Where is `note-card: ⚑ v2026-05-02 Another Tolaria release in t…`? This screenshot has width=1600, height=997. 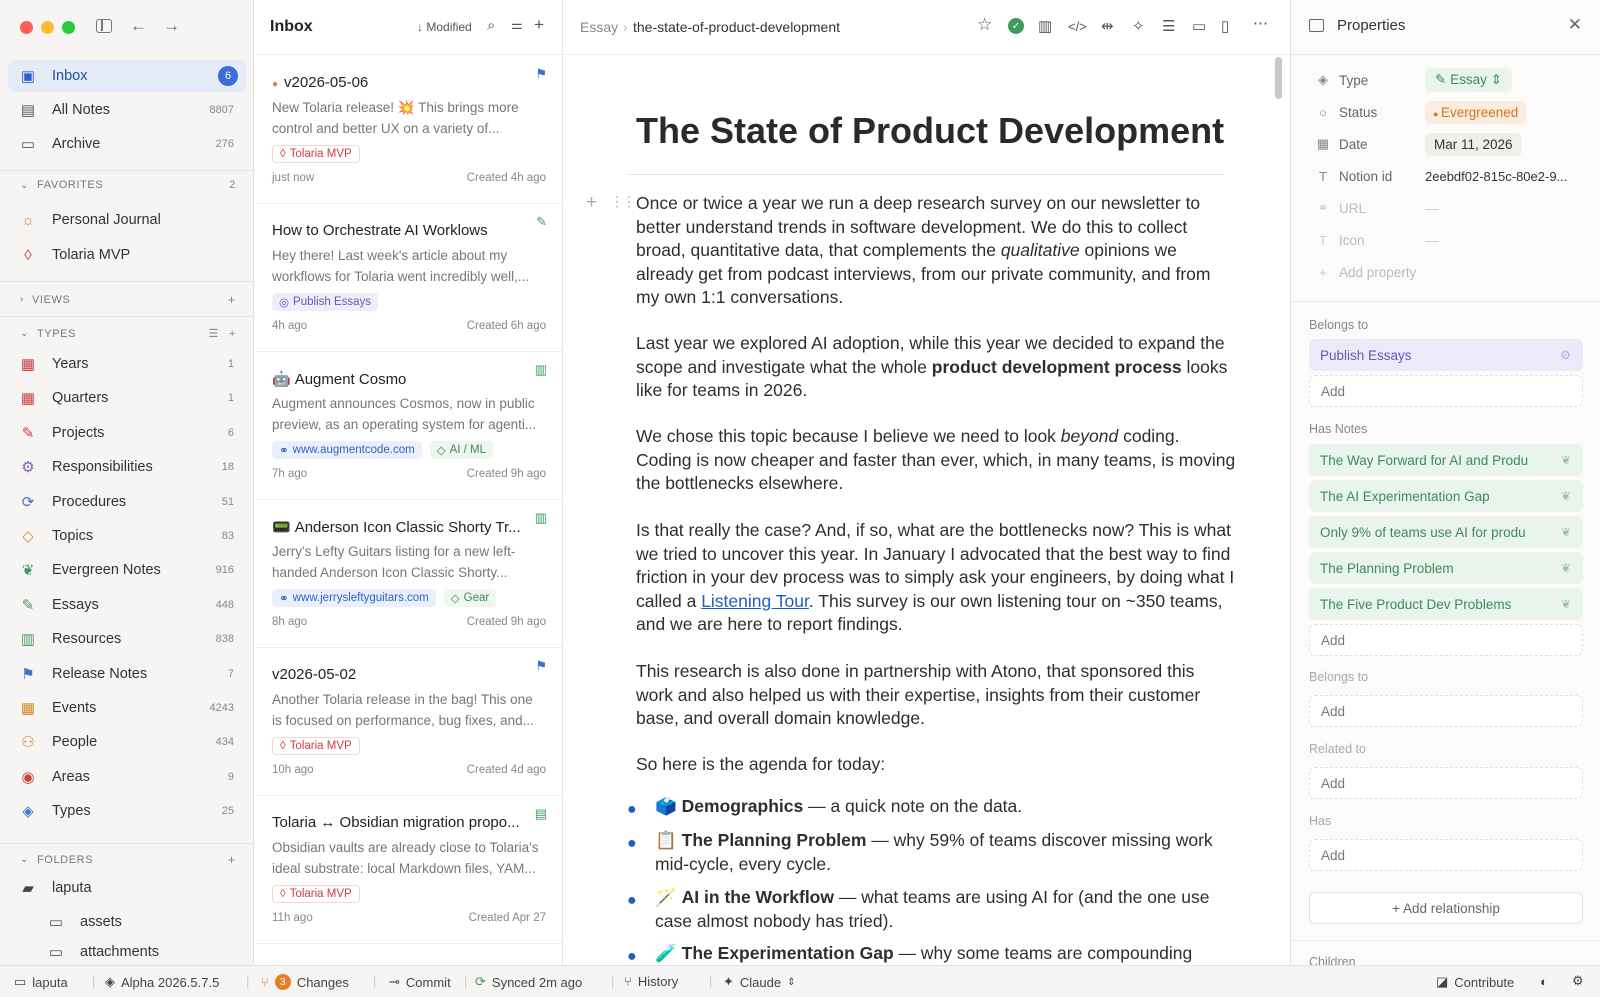 note-card: ⚑ v2026-05-02 Another Tolaria release in t… is located at coordinates (408, 722).